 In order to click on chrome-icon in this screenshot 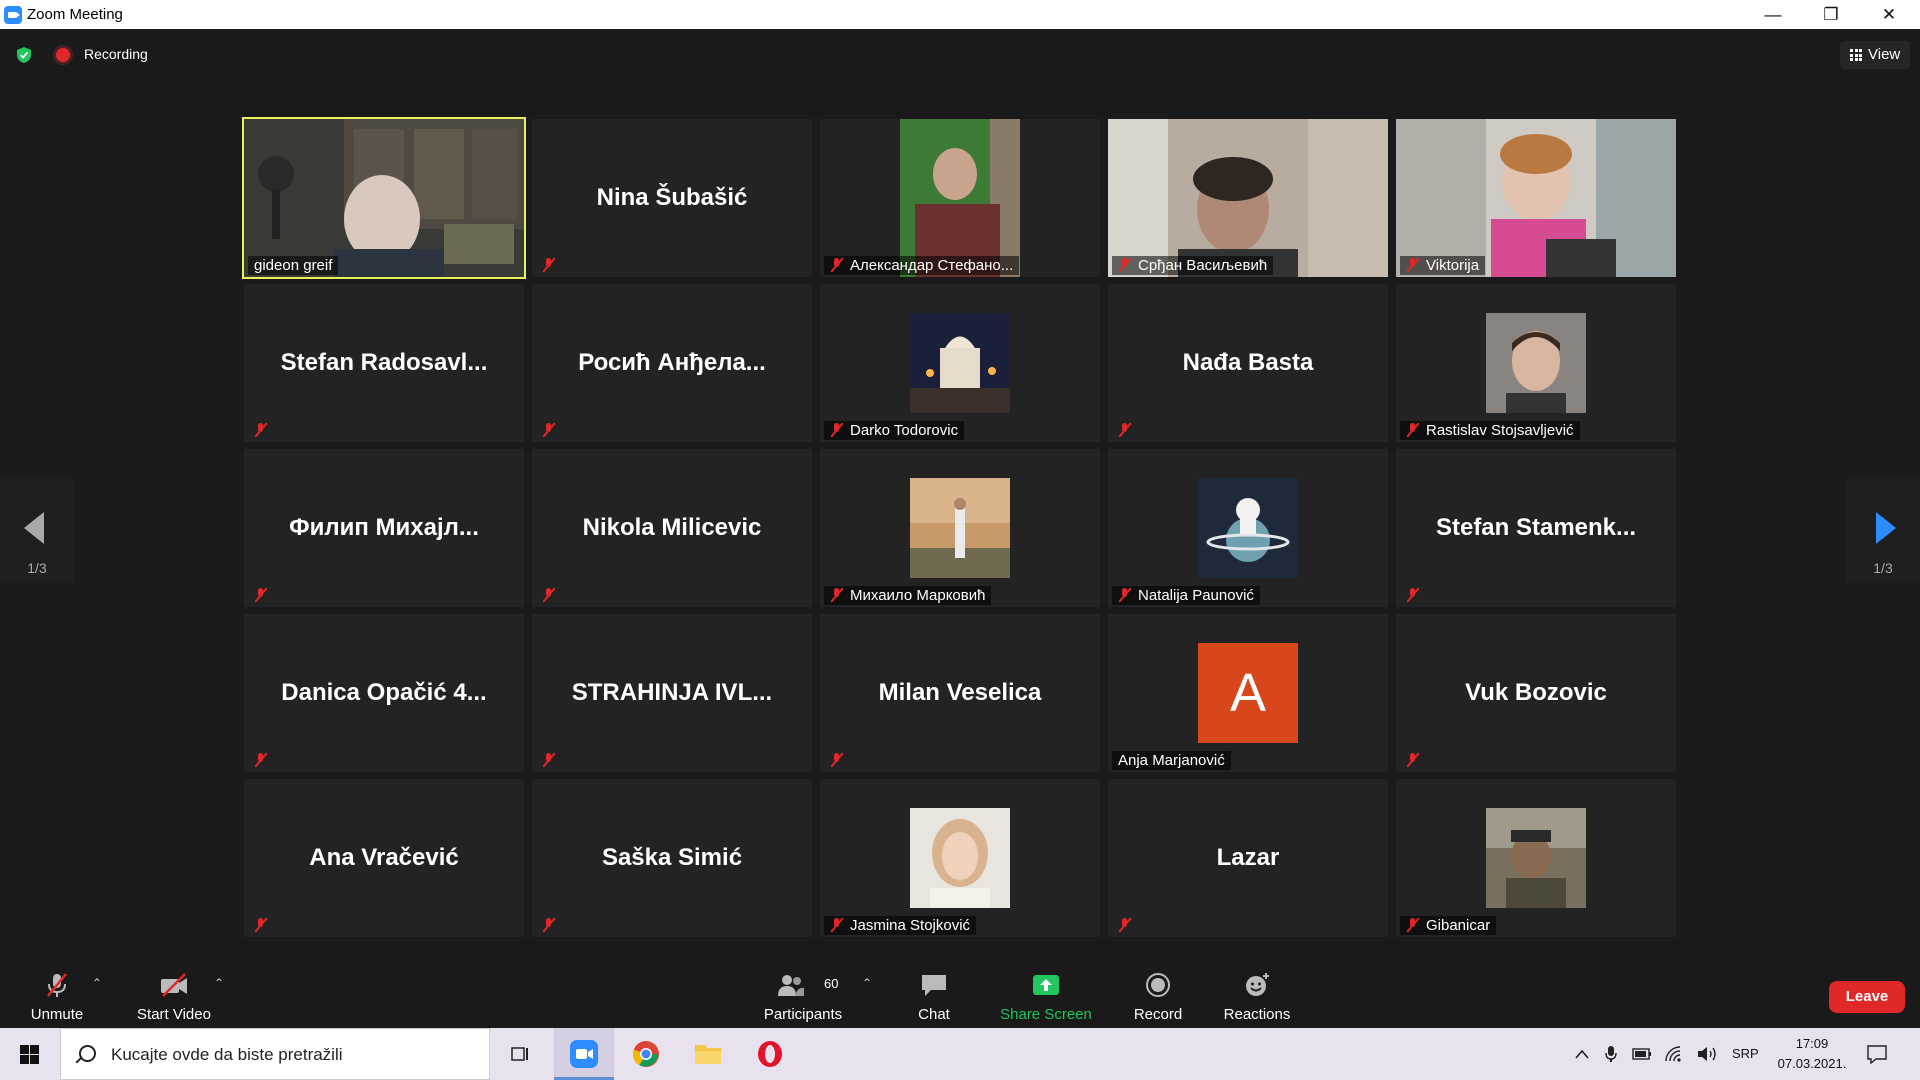, I will do `click(645, 1054)`.